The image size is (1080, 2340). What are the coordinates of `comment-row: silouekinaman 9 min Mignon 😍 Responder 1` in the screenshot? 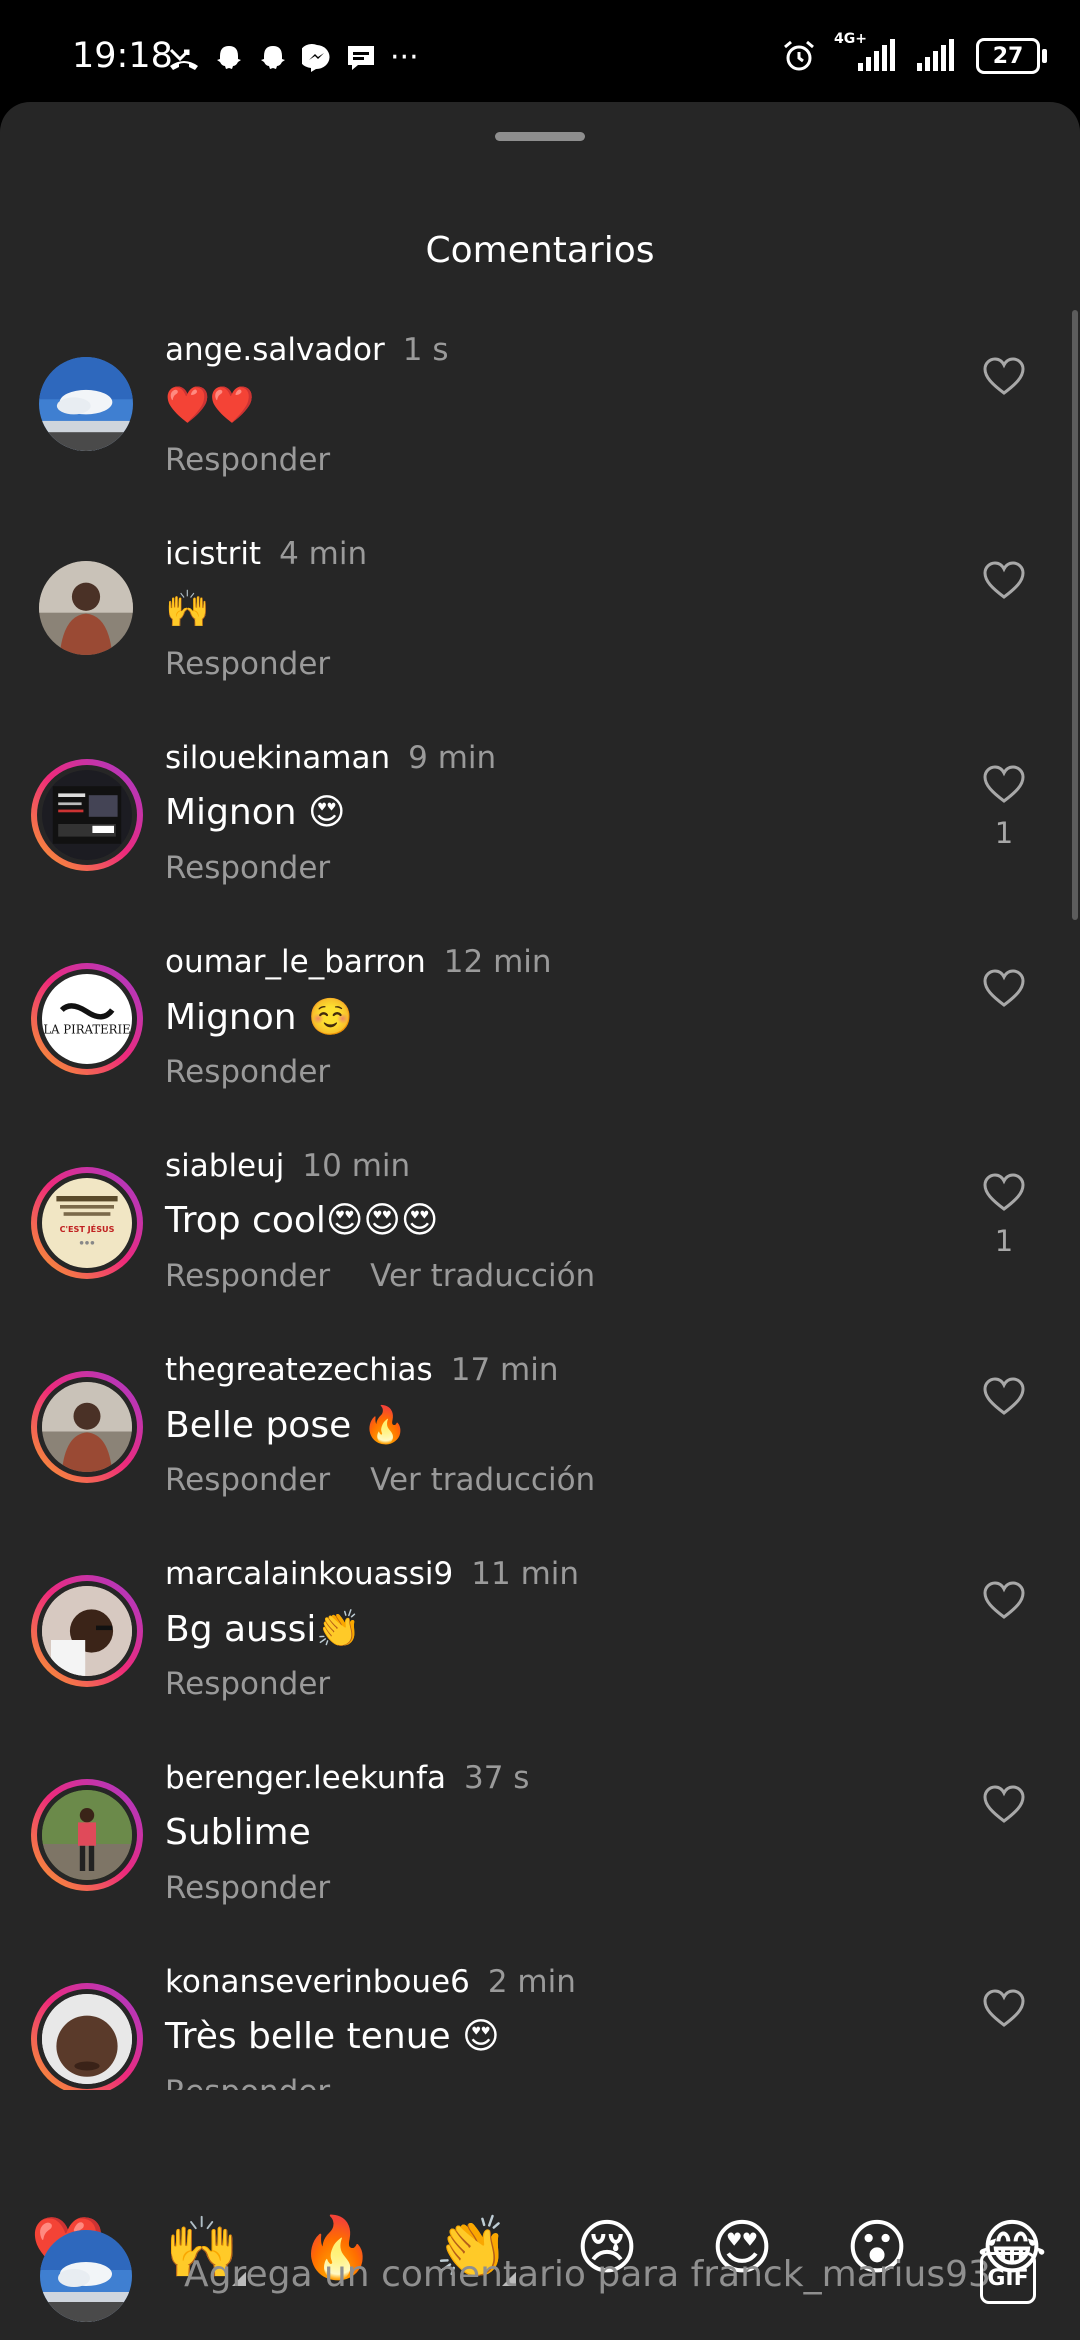 It's located at (540, 836).